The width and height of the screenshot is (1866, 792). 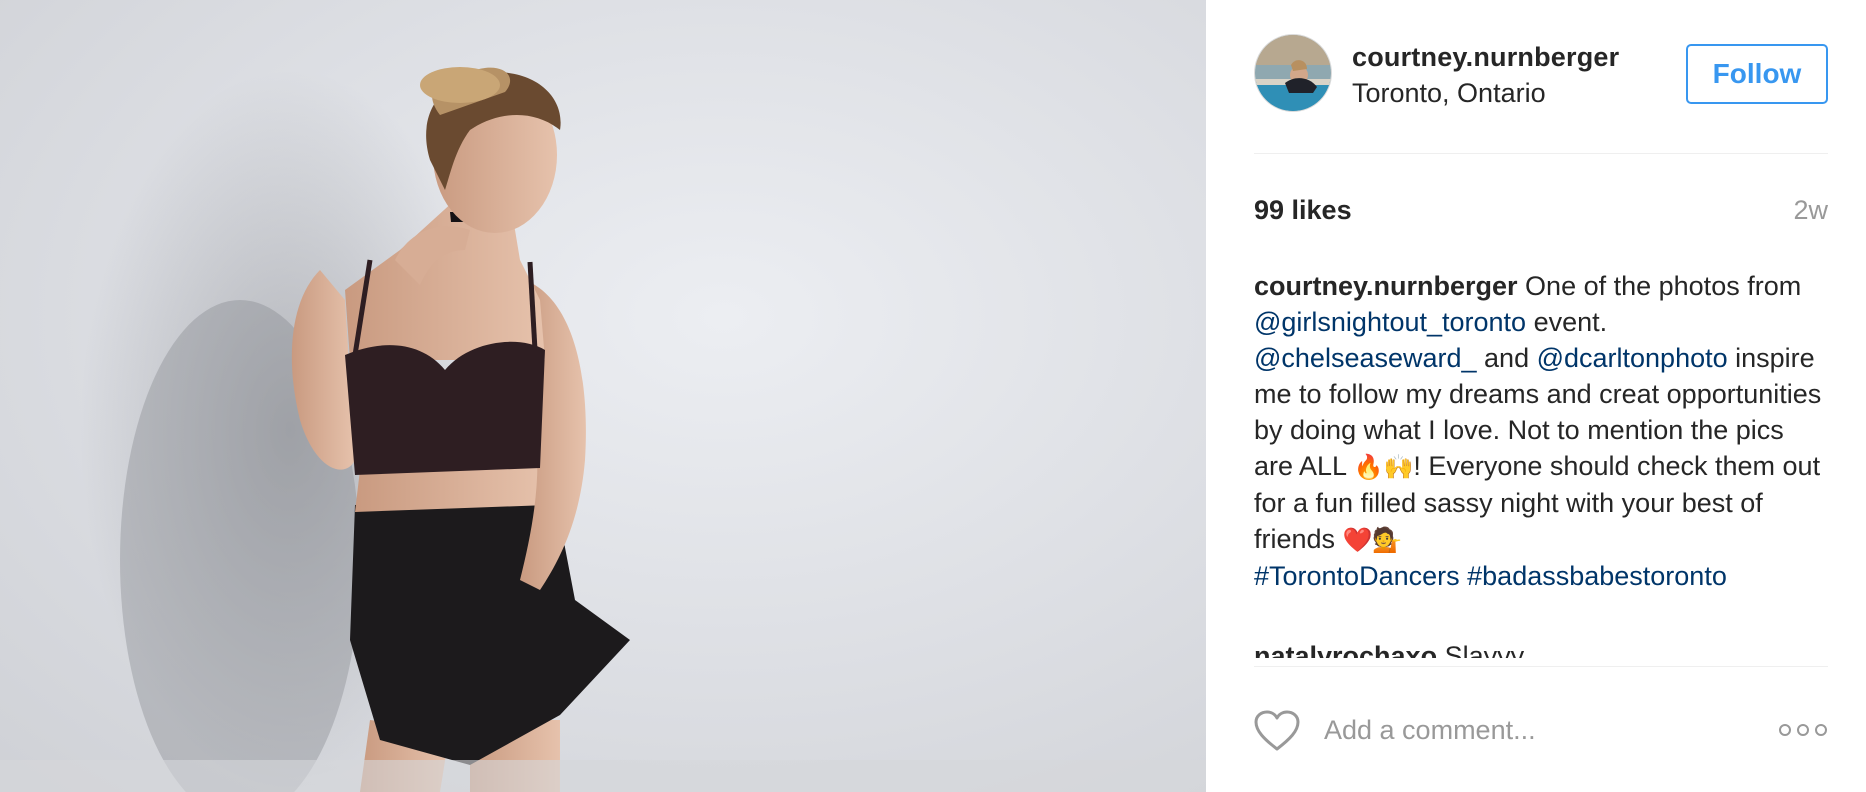 What do you see at coordinates (1303, 210) in the screenshot?
I see `likes-count: 99 likes` at bounding box center [1303, 210].